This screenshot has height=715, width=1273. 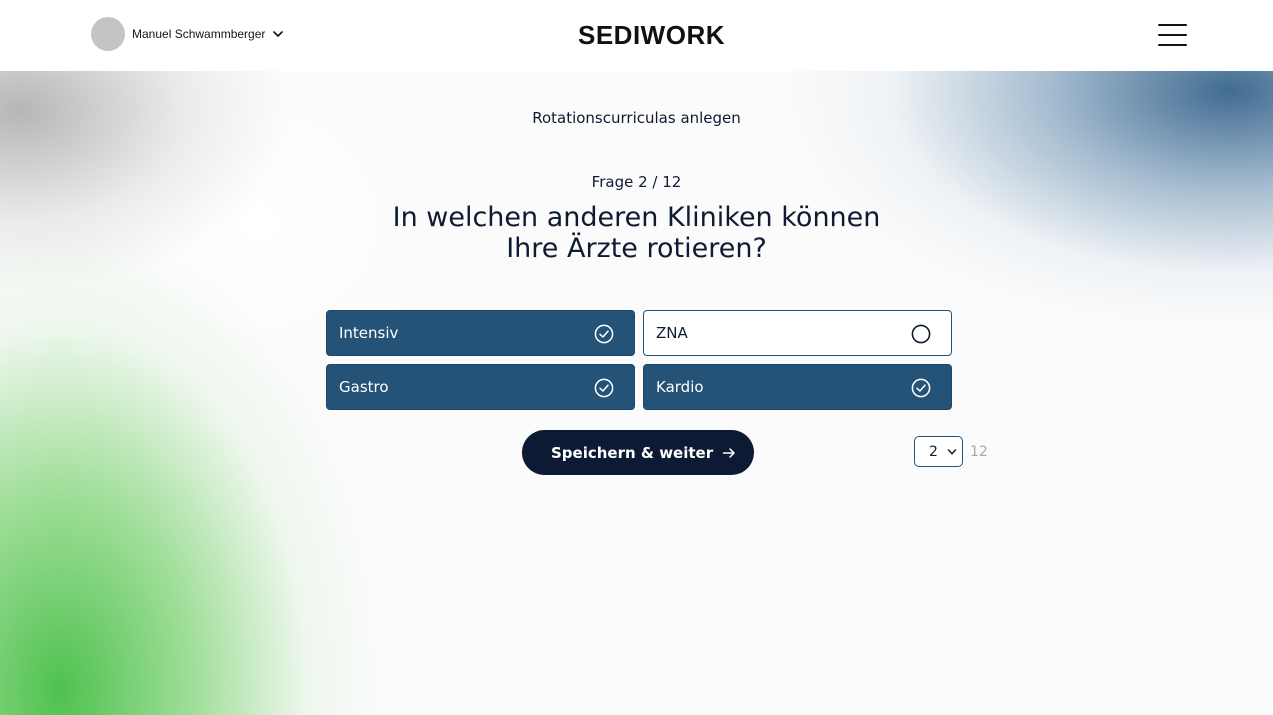 What do you see at coordinates (632, 452) in the screenshot?
I see `save-button-label: Speichern & weiter` at bounding box center [632, 452].